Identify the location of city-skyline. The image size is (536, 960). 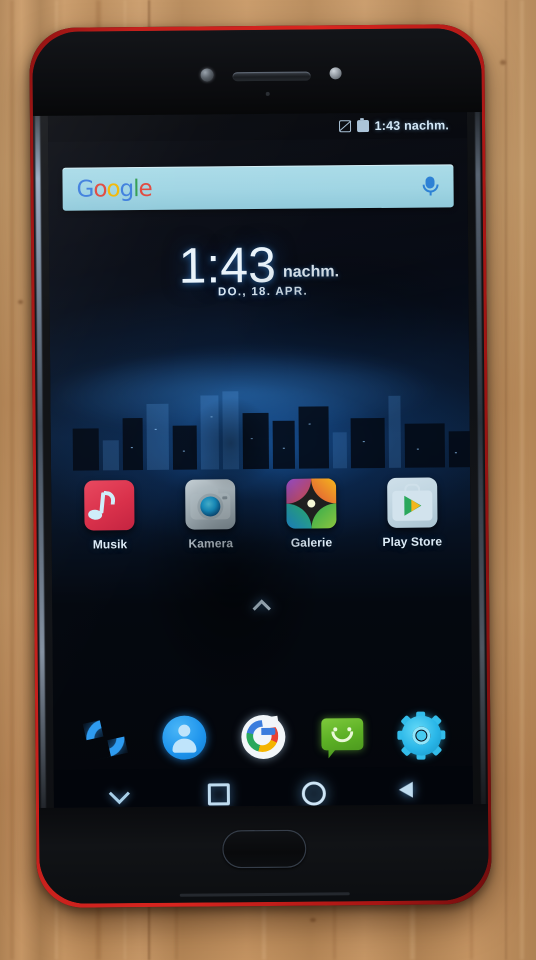
(262, 404).